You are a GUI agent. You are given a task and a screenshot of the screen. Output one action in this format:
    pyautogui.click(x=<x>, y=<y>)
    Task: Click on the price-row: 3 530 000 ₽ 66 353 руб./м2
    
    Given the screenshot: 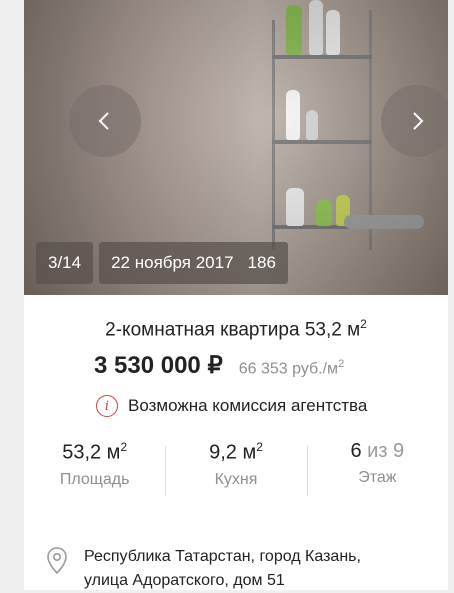 What is the action you would take?
    pyautogui.click(x=219, y=365)
    